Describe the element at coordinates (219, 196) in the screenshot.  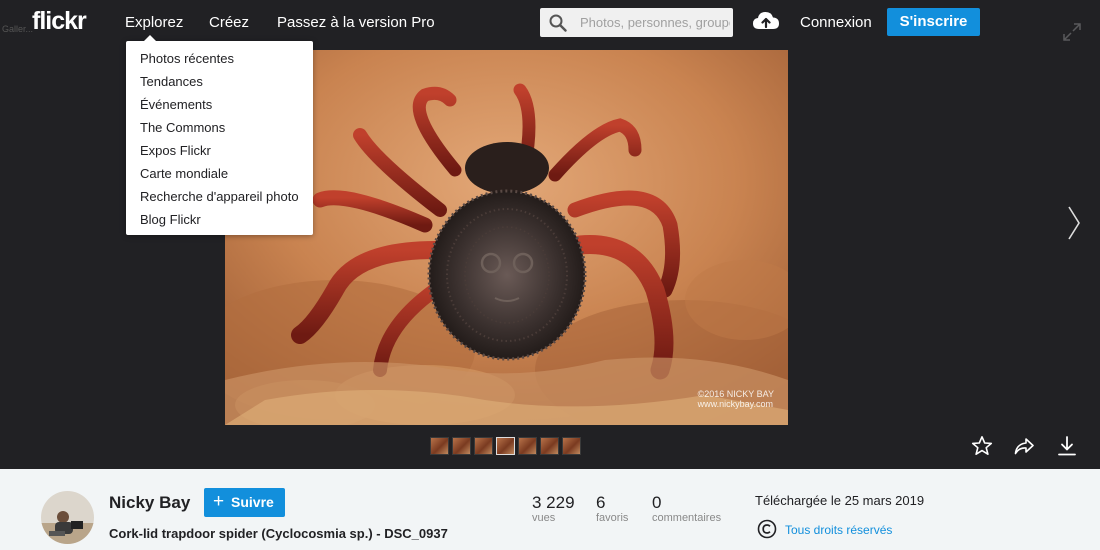
I see `menu-item-camera-finder: Recherche d'appareil photo` at that location.